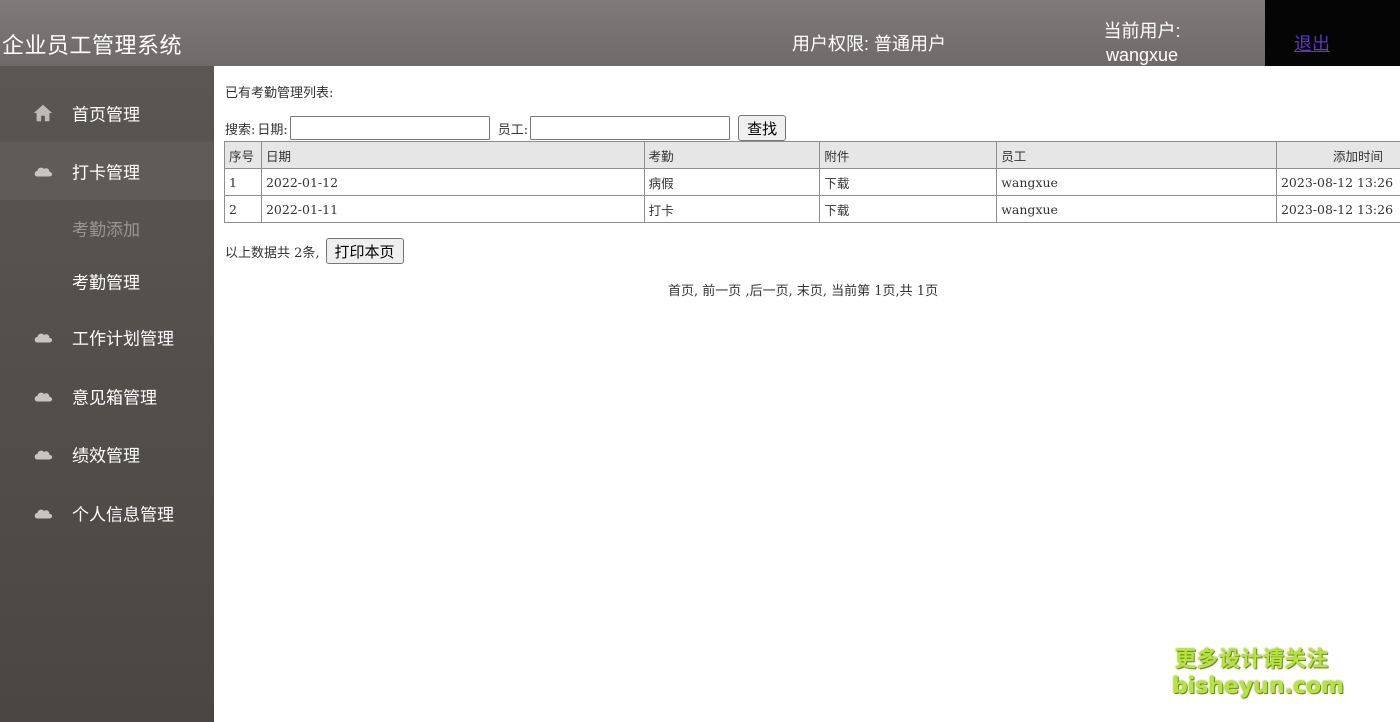 This screenshot has height=722, width=1400. What do you see at coordinates (272, 130) in the screenshot?
I see `date-label: 日期:` at bounding box center [272, 130].